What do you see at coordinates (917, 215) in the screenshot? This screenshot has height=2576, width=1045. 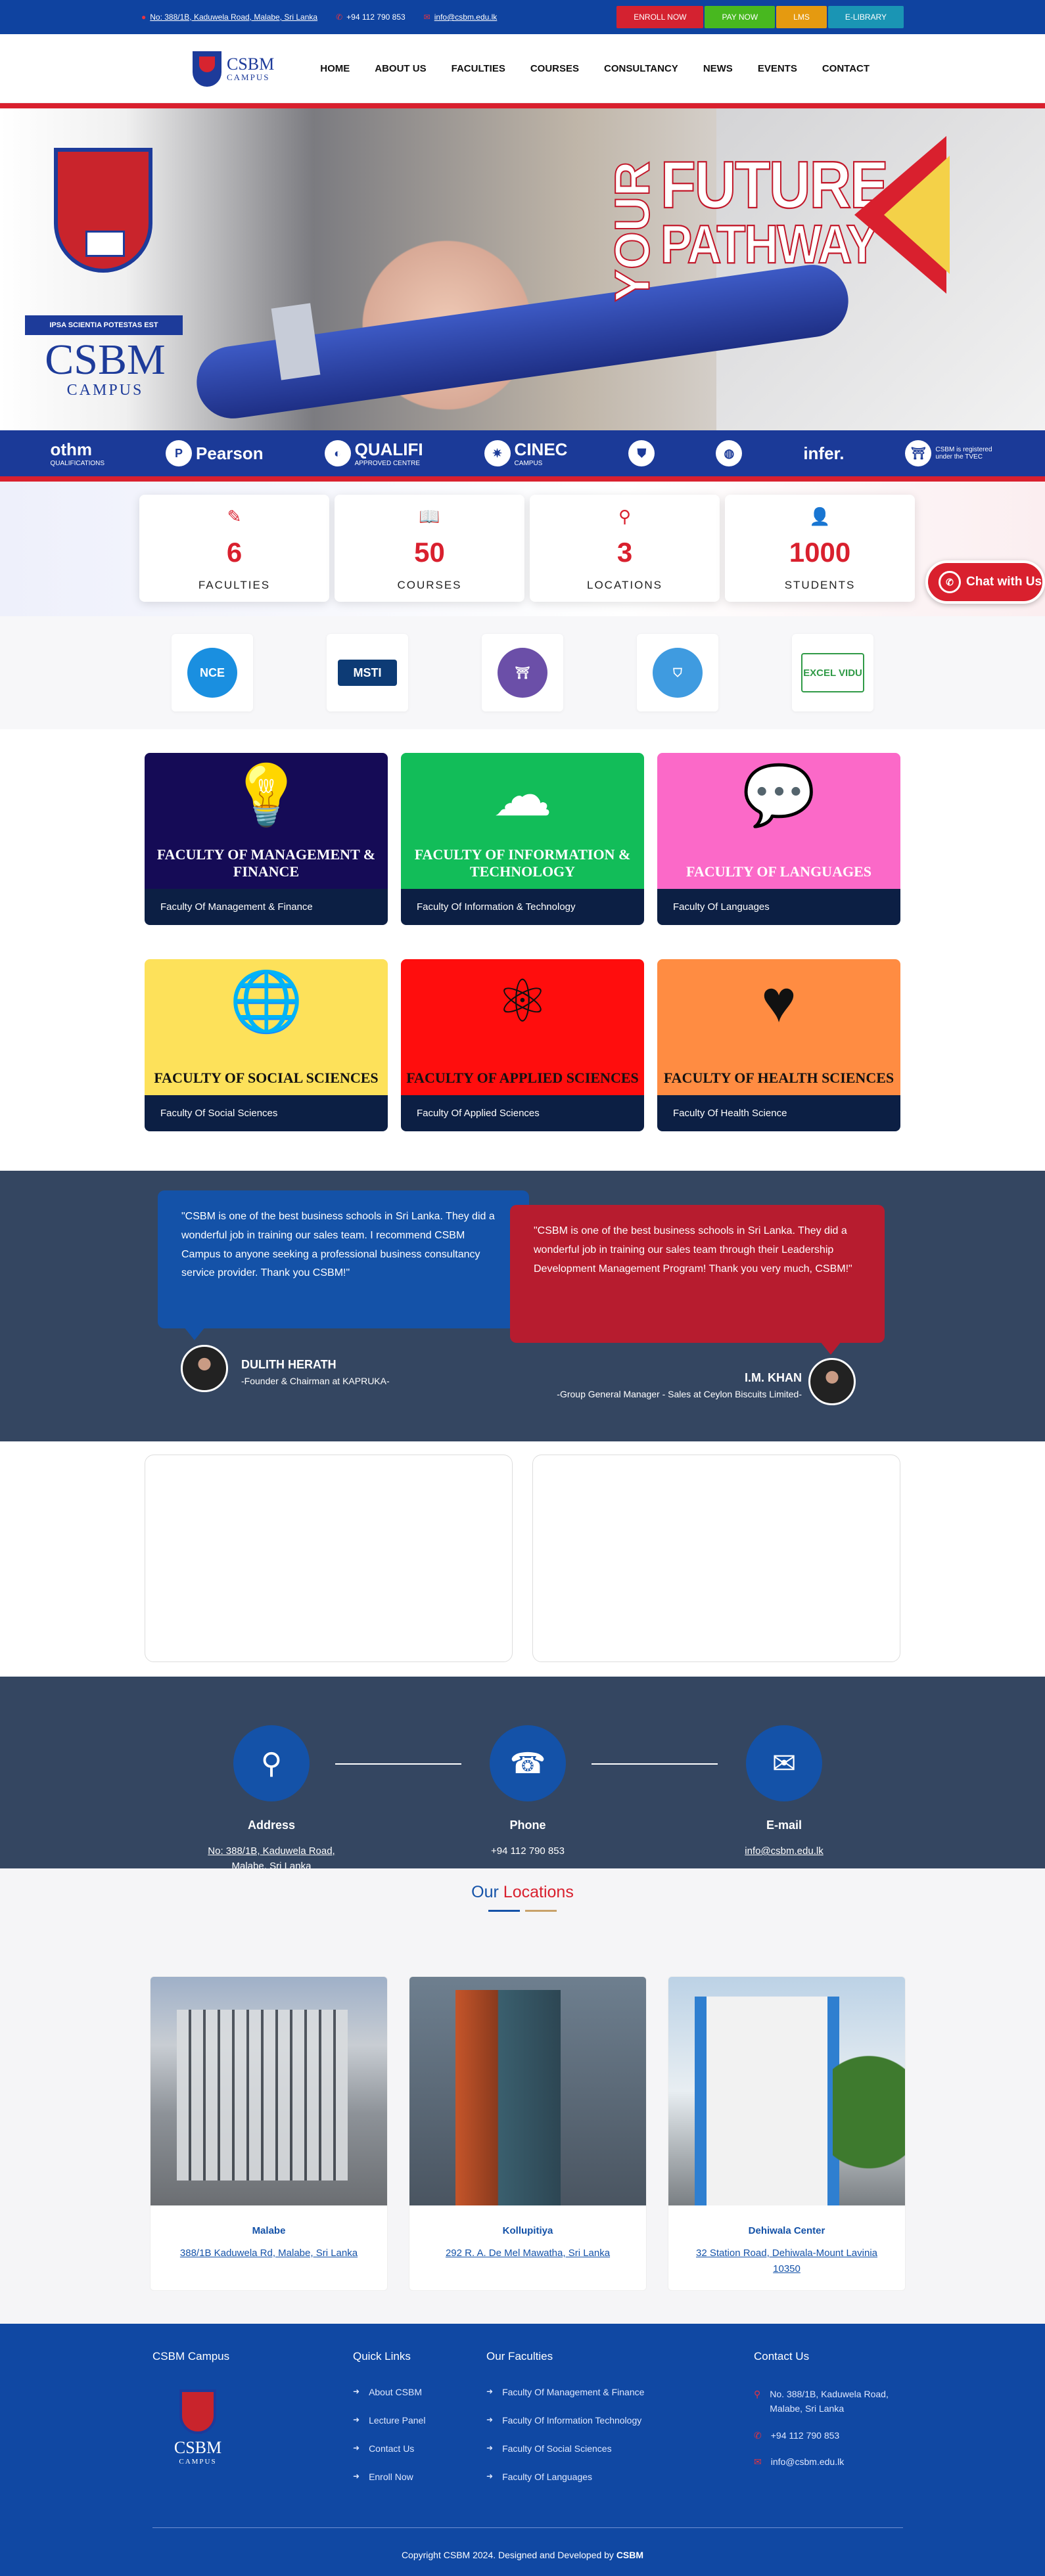 I see `hero-arrow-yellow` at bounding box center [917, 215].